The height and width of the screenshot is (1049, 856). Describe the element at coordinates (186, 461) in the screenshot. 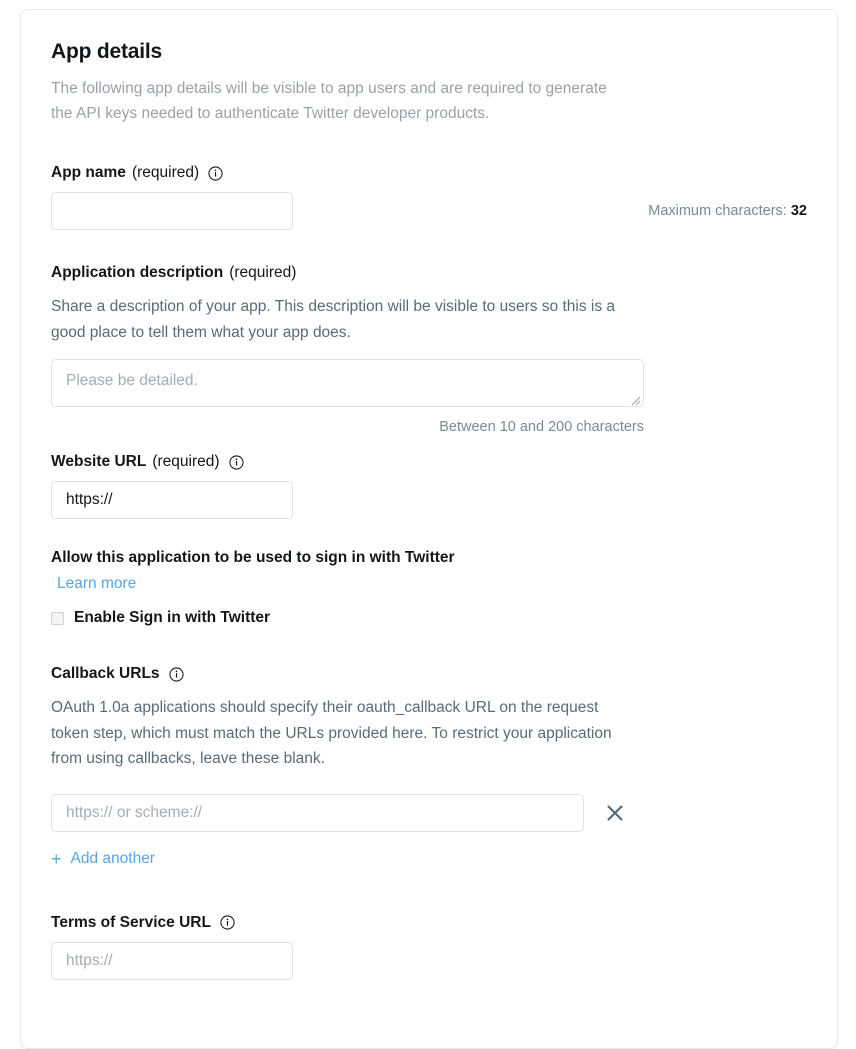

I see `website-url-required-suffix: (required)` at that location.